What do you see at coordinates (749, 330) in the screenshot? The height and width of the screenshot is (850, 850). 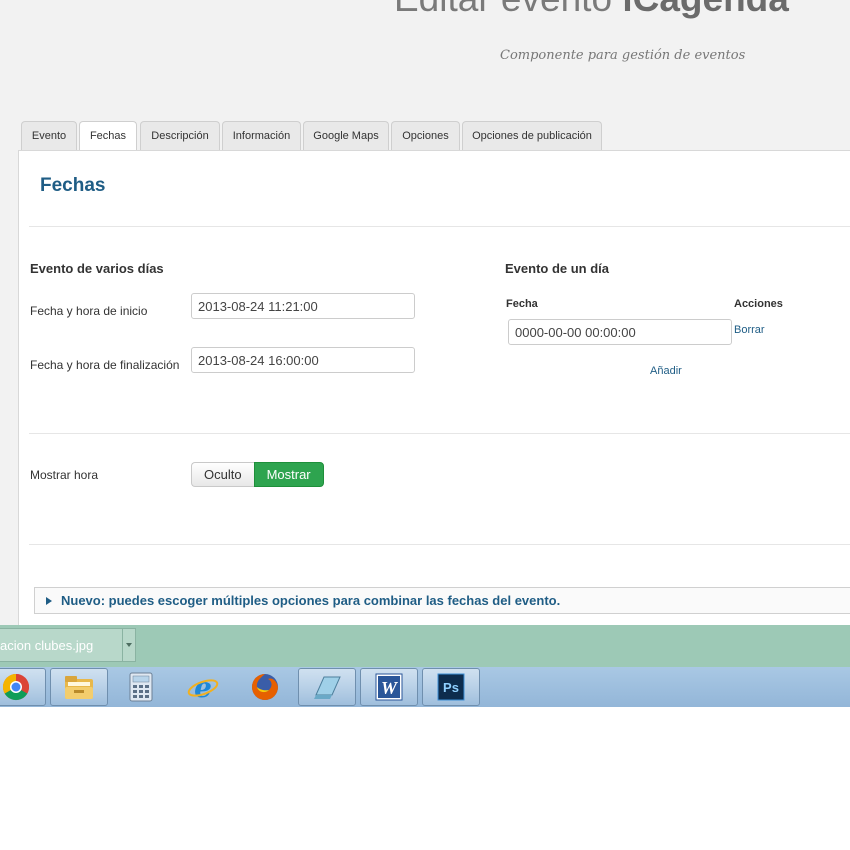 I see `delete-date-link: Borrar` at bounding box center [749, 330].